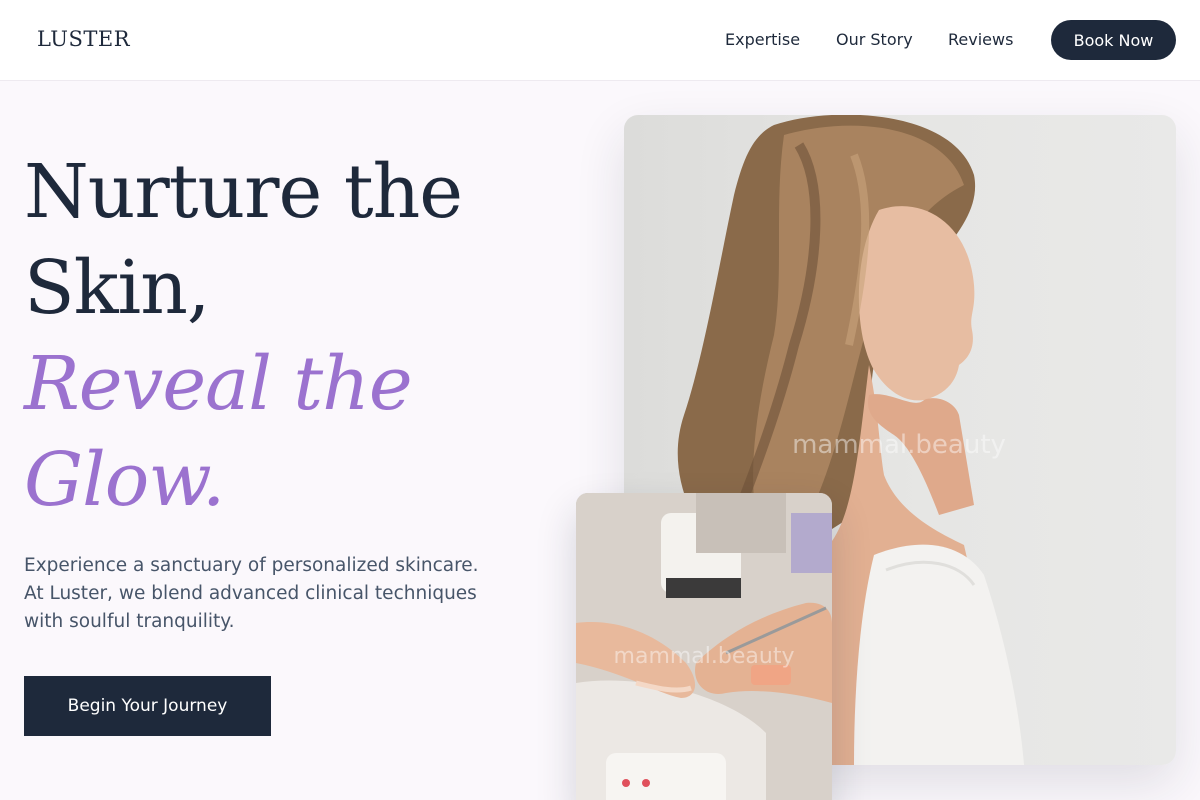 The width and height of the screenshot is (1200, 800). Describe the element at coordinates (762, 40) in the screenshot. I see `nav-link-expertise: Expertise` at that location.